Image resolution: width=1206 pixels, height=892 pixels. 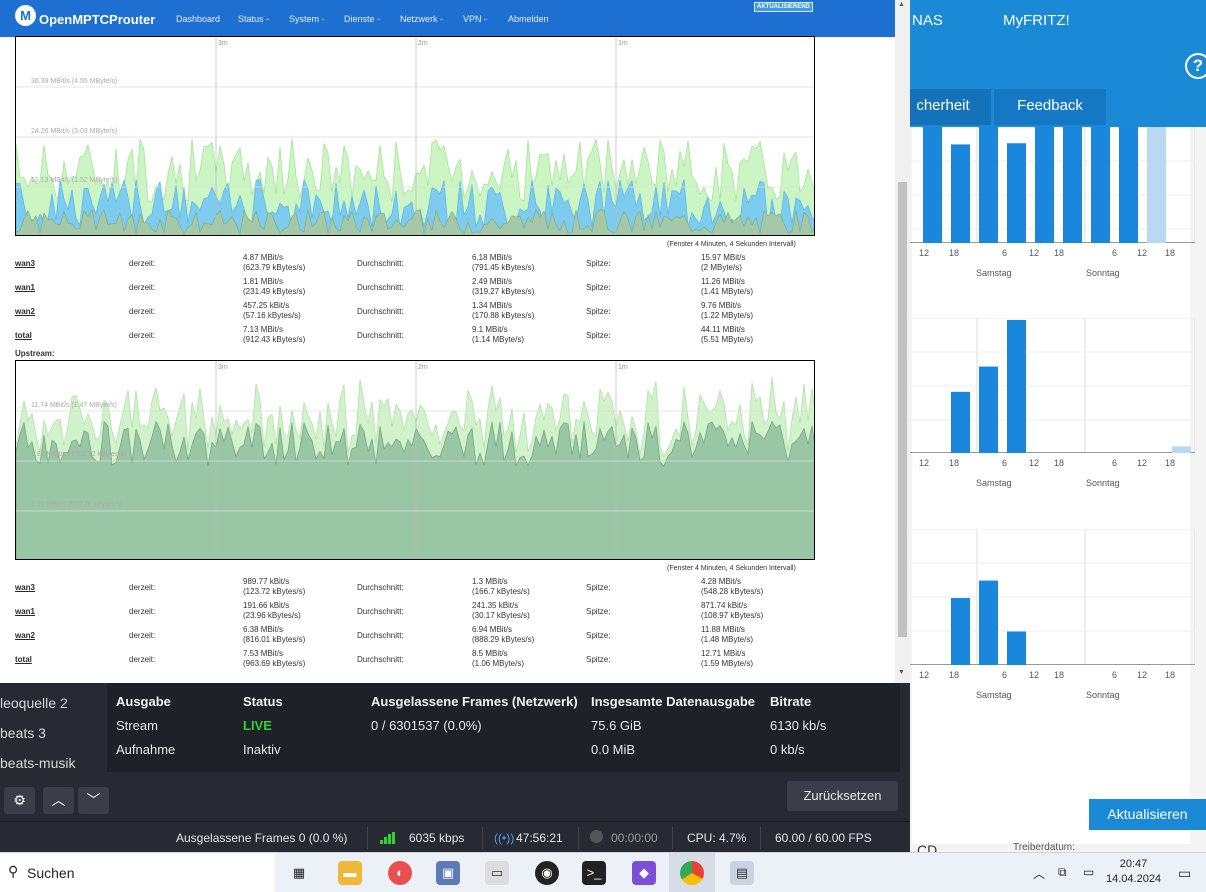 What do you see at coordinates (1039, 873) in the screenshot?
I see `tray-expand-icon: ︿` at bounding box center [1039, 873].